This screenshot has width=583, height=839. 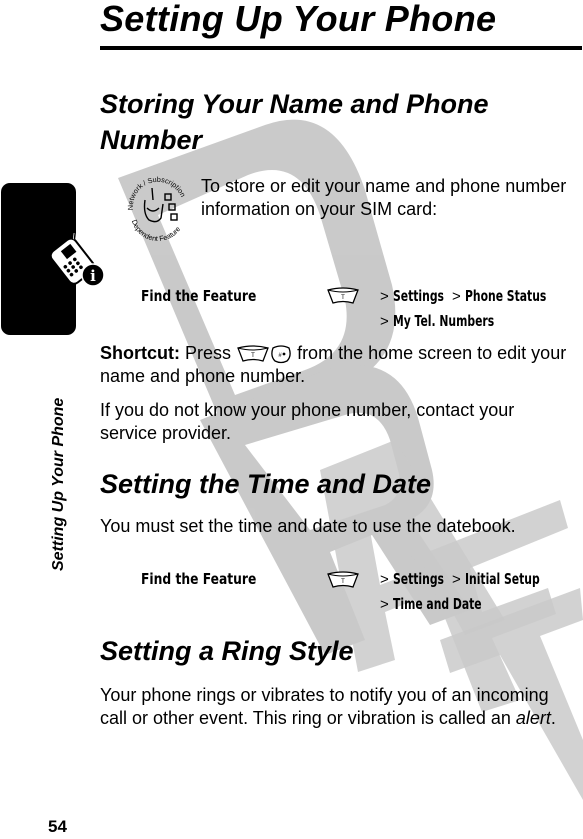 What do you see at coordinates (227, 651) in the screenshot?
I see `section-heading-ring-style: Setting a Ring Style` at bounding box center [227, 651].